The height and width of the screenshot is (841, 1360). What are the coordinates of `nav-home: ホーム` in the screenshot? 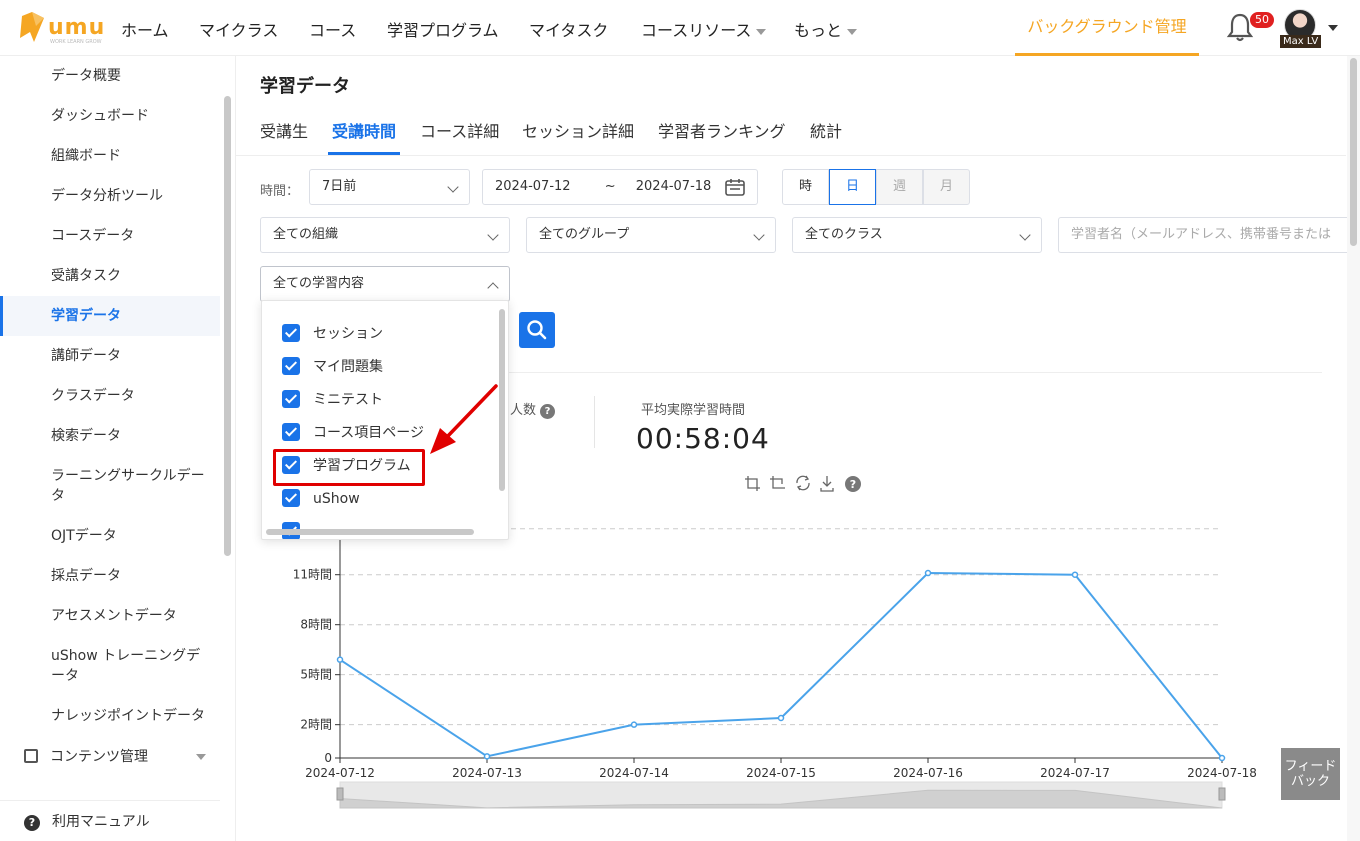 It's located at (145, 29).